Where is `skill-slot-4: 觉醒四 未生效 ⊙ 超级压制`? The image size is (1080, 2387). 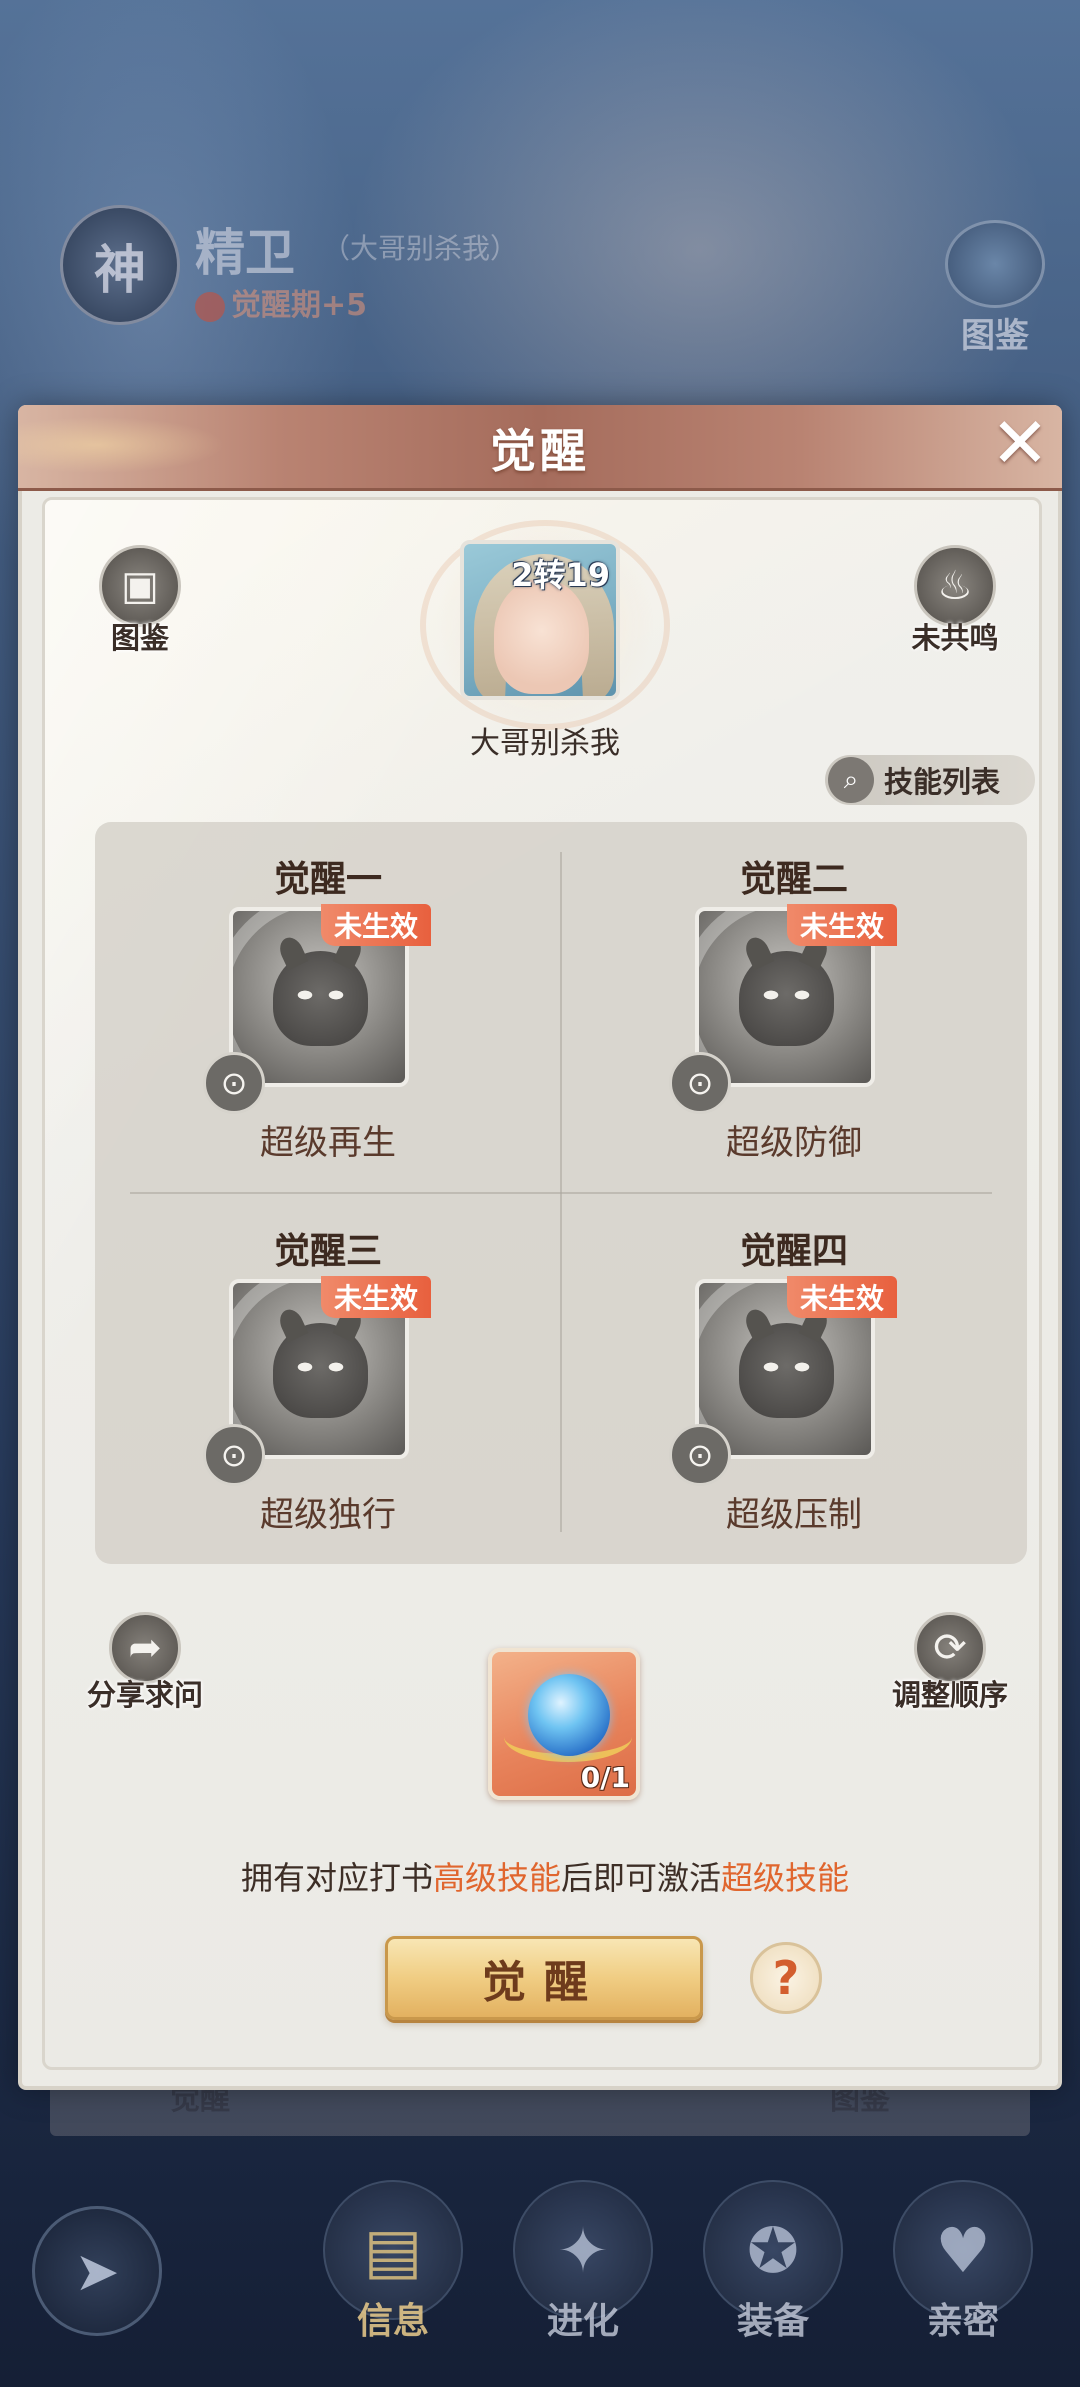
skill-slot-4: 觉醒四 未生效 ⊙ 超级压制 is located at coordinates (794, 1379).